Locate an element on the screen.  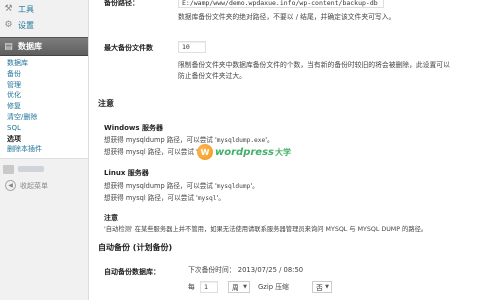
submenu-item-repair: 修复 is located at coordinates (44, 106).